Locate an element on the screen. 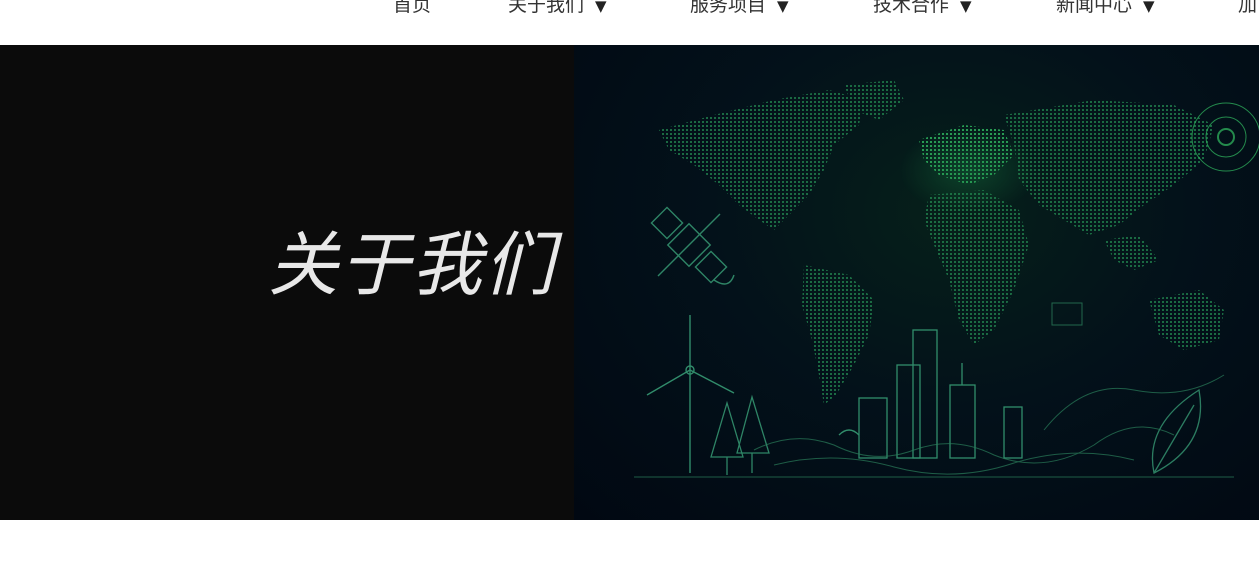 This screenshot has width=1259, height=578. tree-icons is located at coordinates (740, 434).